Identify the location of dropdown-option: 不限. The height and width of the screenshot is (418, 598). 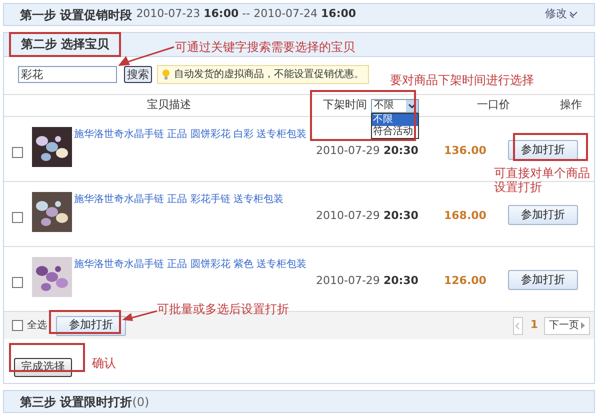
(395, 120).